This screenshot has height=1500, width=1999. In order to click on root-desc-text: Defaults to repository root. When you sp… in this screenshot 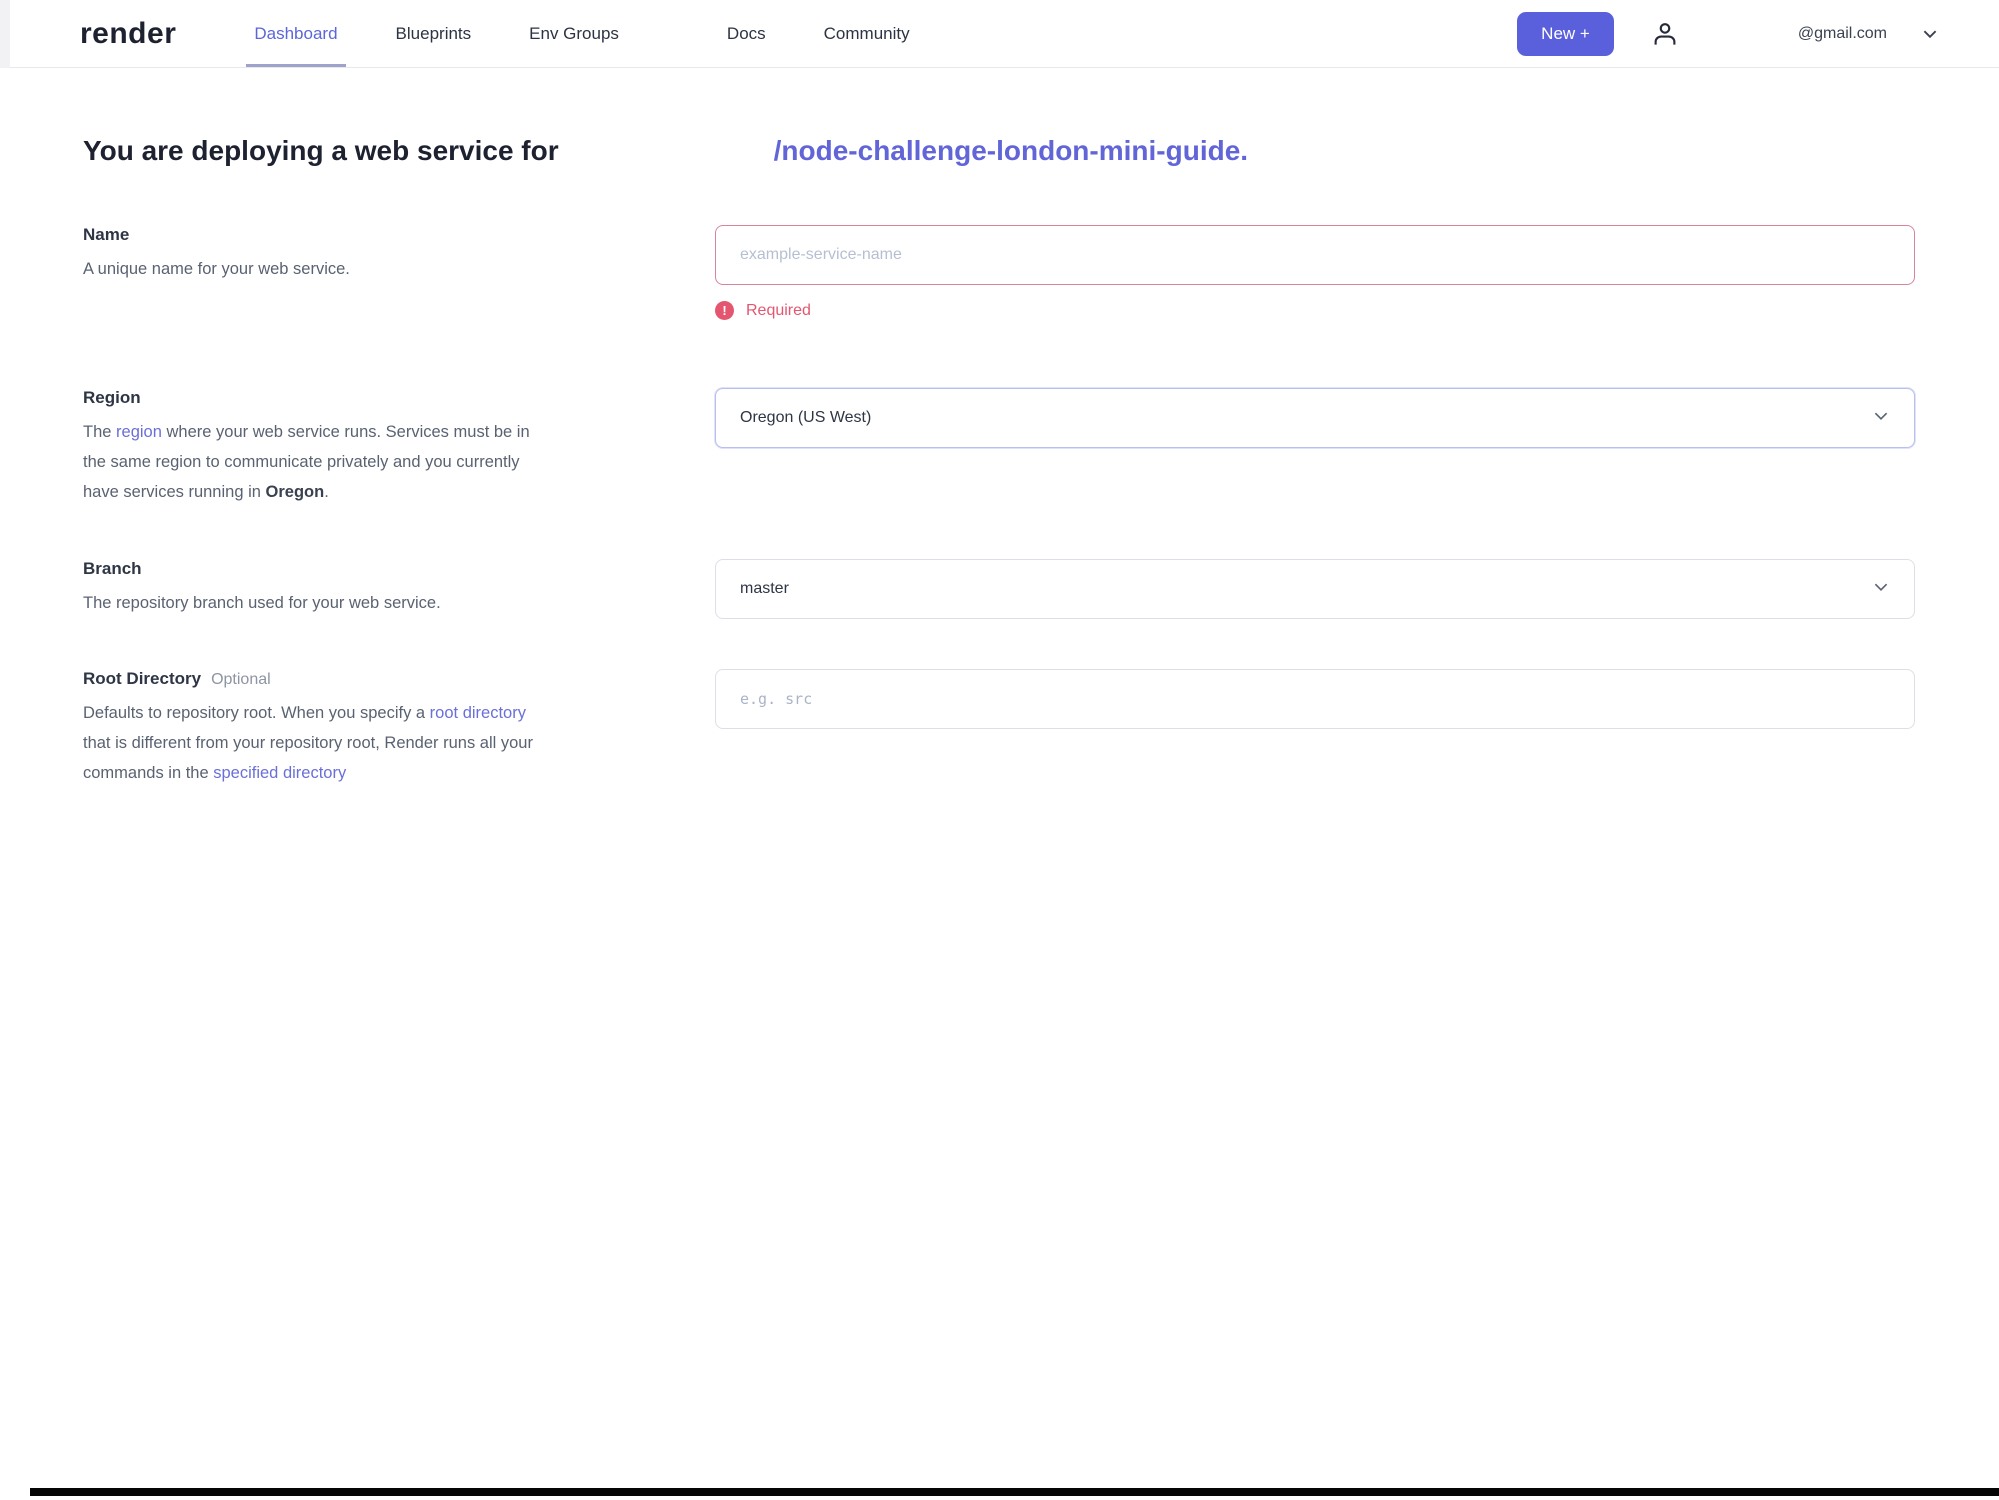, I will do `click(256, 713)`.